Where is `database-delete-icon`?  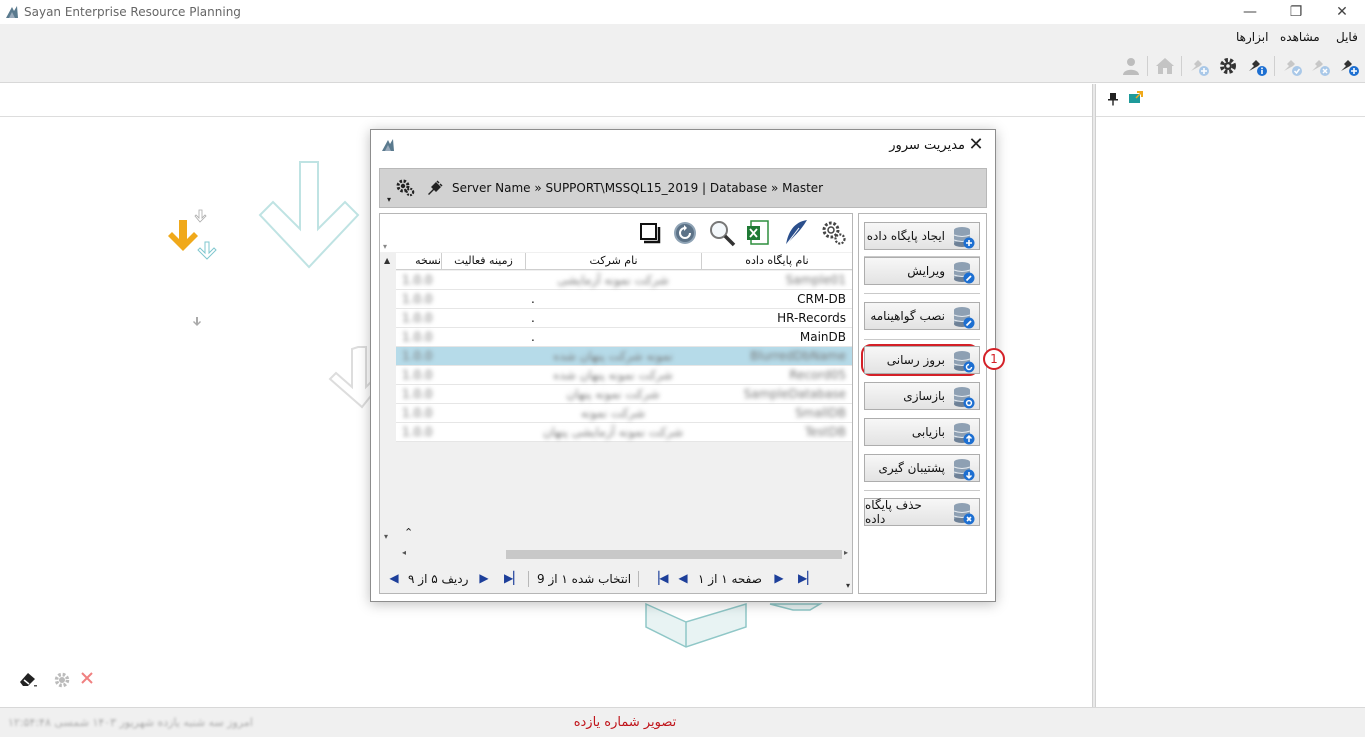
database-delete-icon is located at coordinates (964, 515).